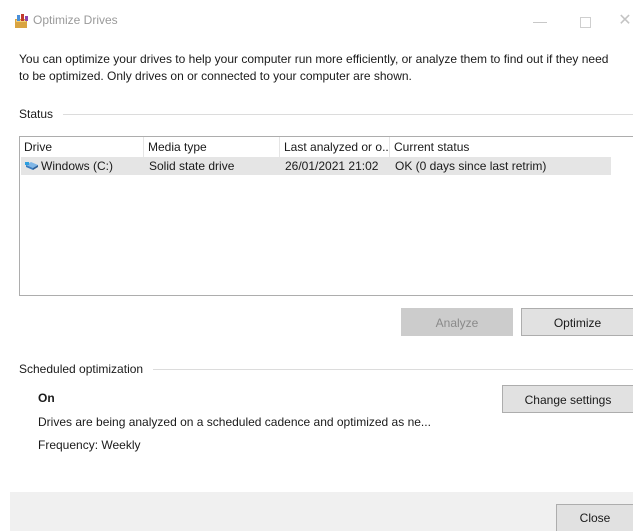 The image size is (633, 532). What do you see at coordinates (31, 166) in the screenshot?
I see `drive-icon` at bounding box center [31, 166].